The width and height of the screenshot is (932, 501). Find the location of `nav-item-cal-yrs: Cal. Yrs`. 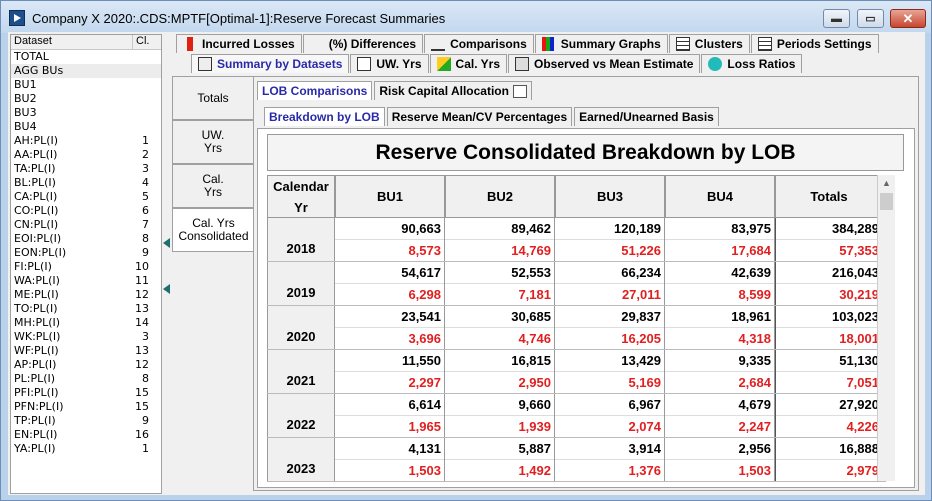

nav-item-cal-yrs: Cal. Yrs is located at coordinates (213, 186).